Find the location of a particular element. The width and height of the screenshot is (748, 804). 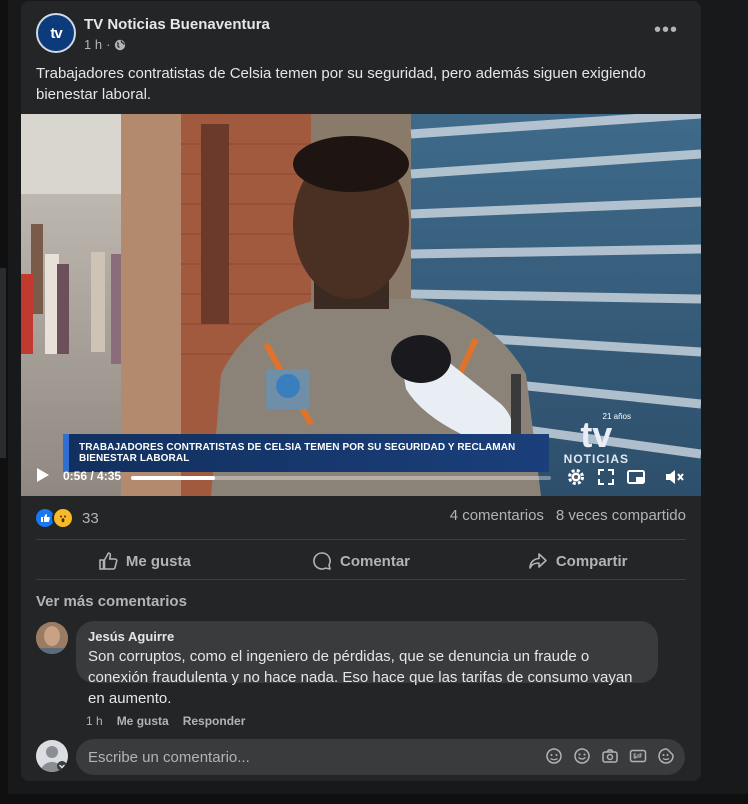

volume-muted-icon is located at coordinates (674, 477).